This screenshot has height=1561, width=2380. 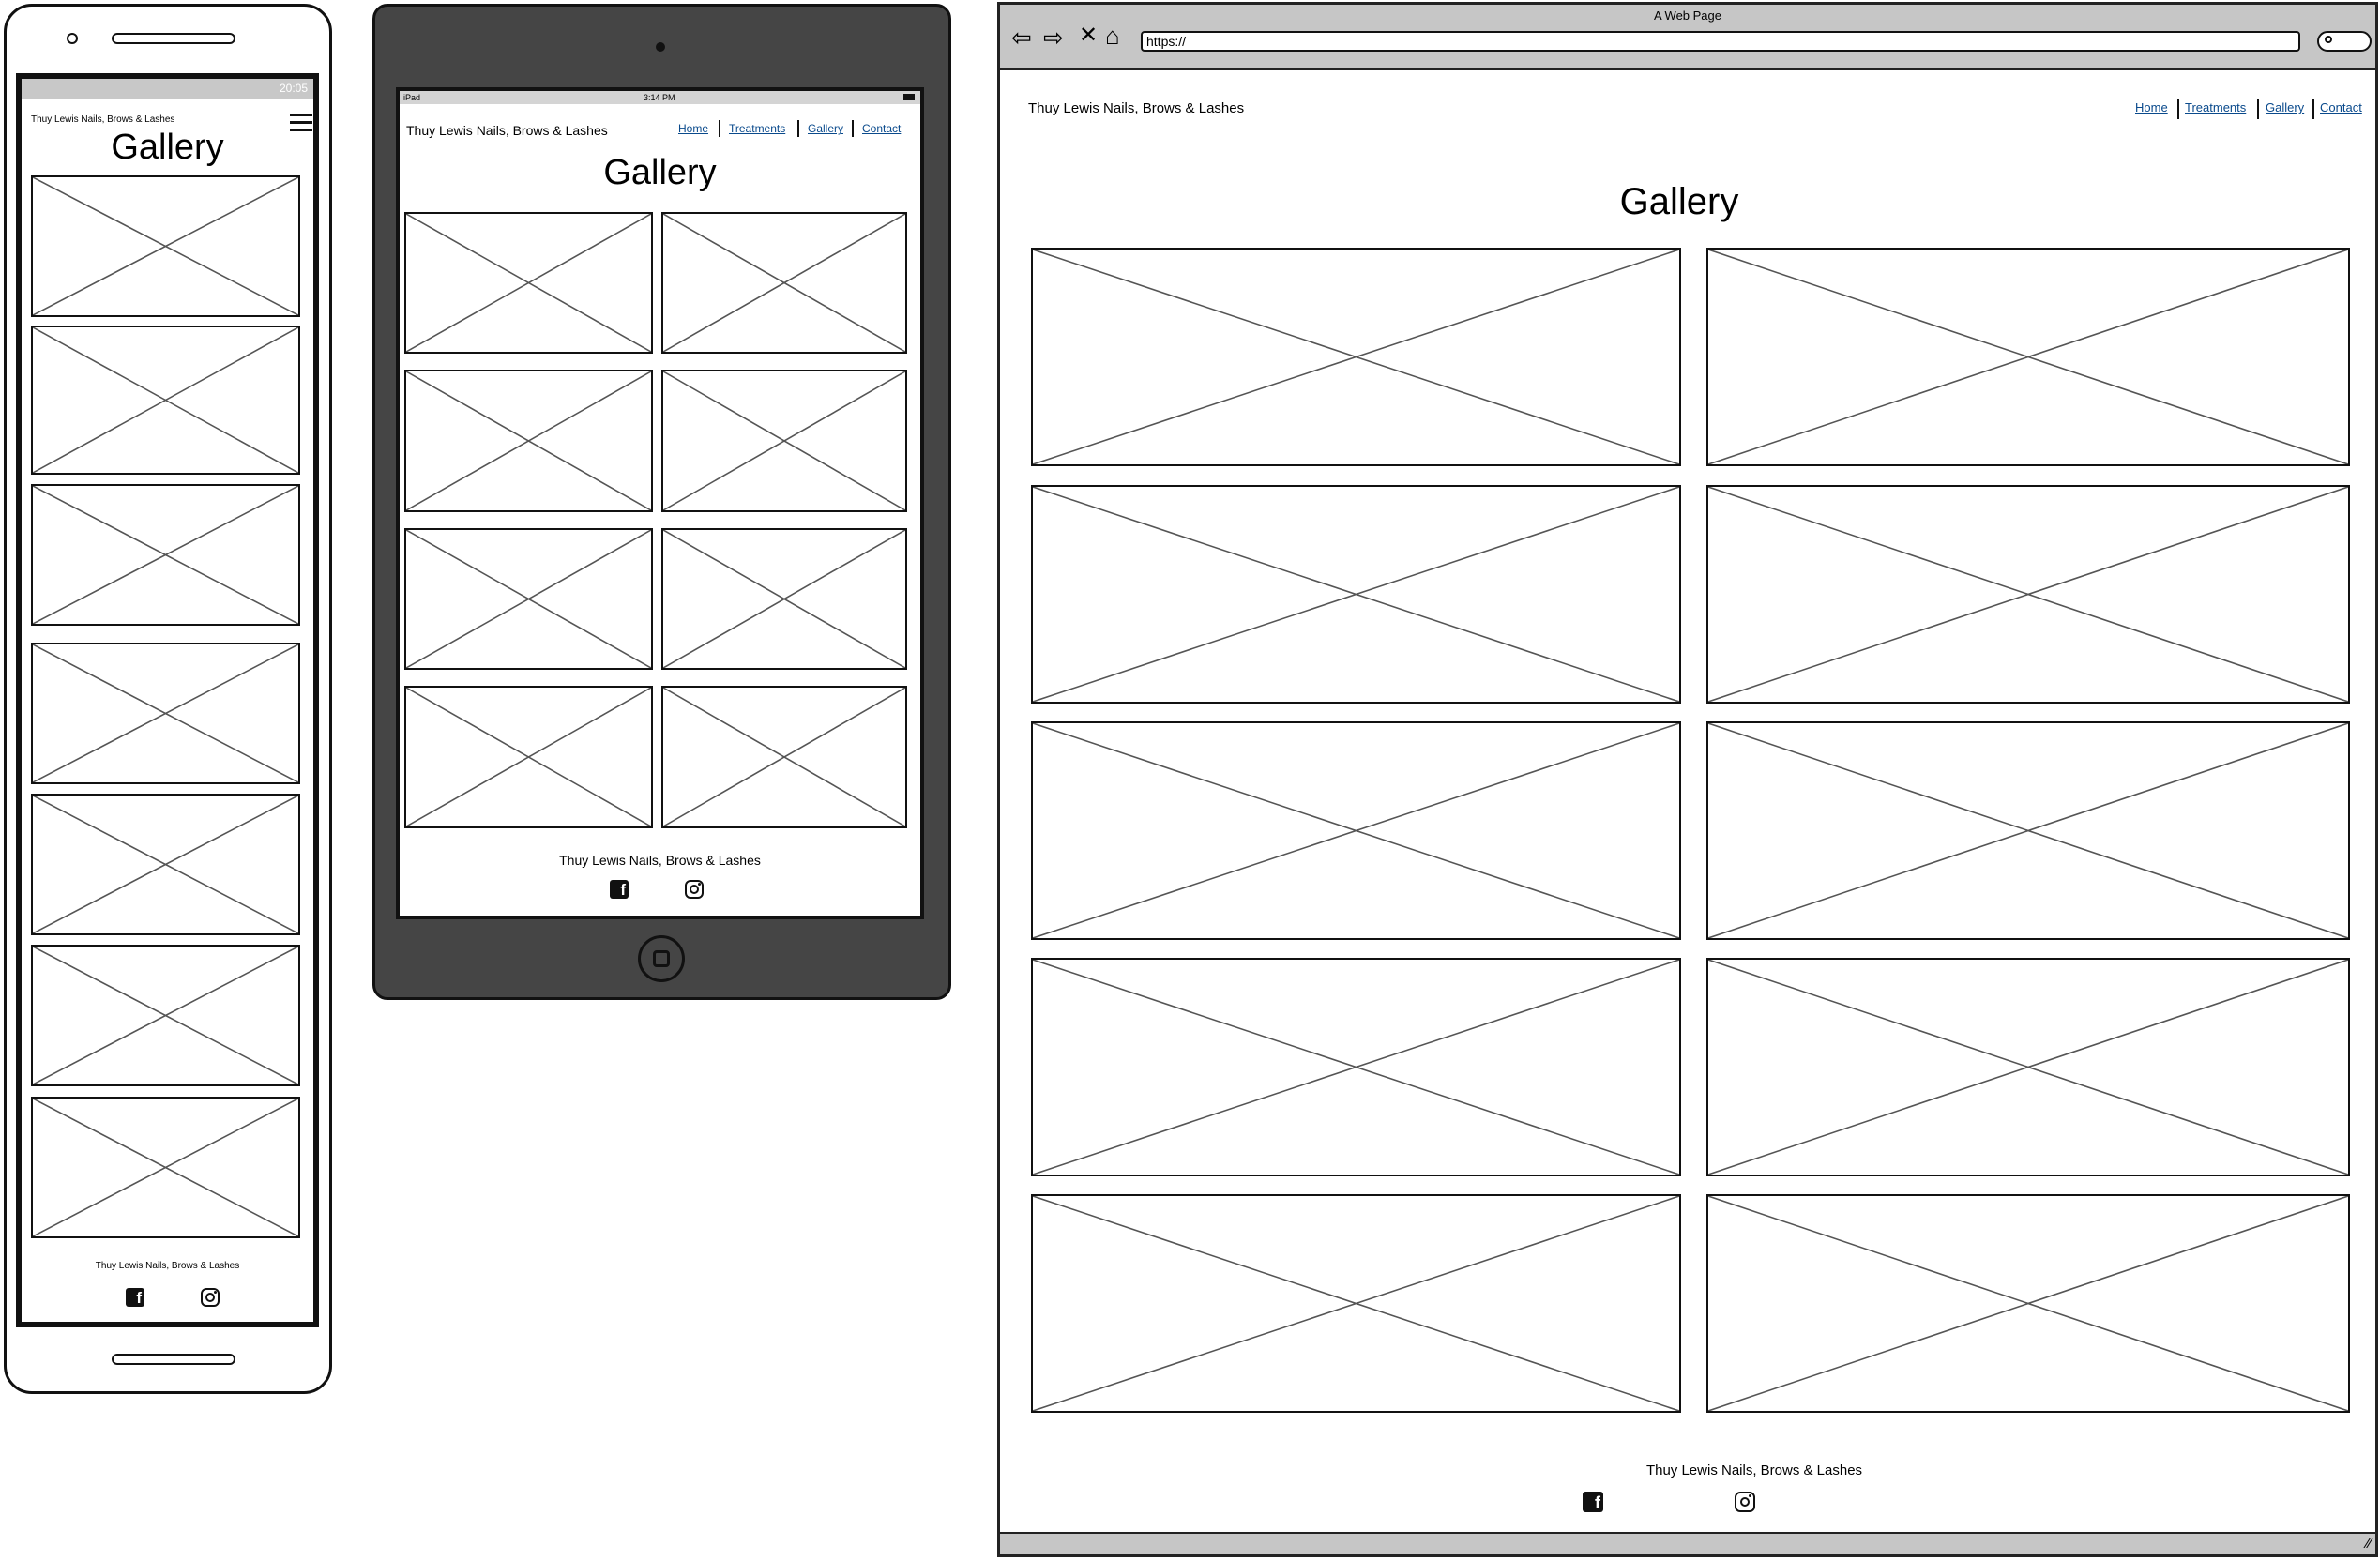 I want to click on tablet-status-bar: iPad 3:14 PM, so click(x=660, y=97).